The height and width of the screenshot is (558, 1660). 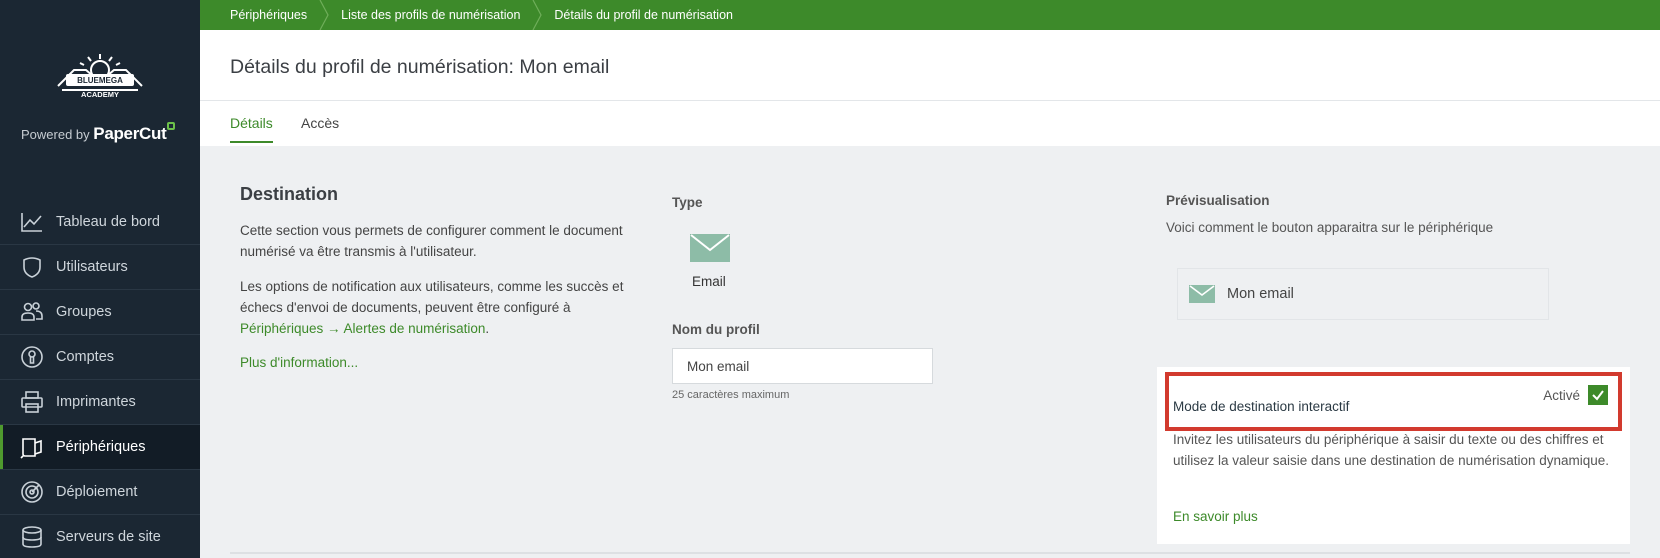 I want to click on toggle-label: Activé, so click(x=1561, y=395).